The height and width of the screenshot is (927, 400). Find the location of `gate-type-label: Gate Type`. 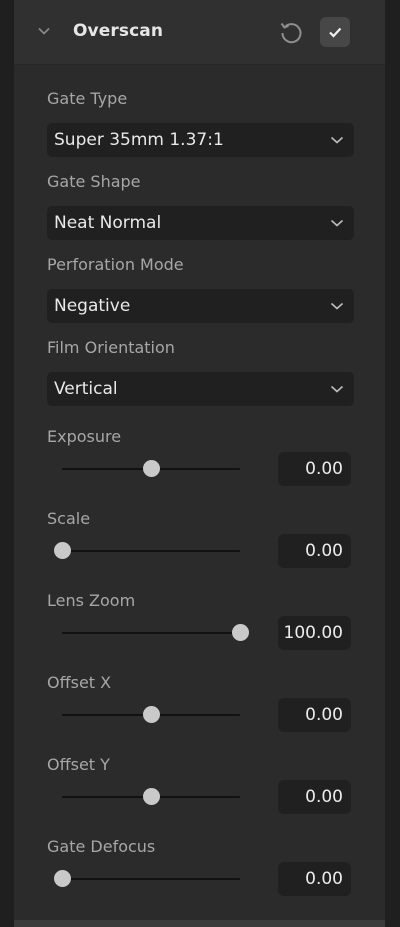

gate-type-label: Gate Type is located at coordinates (87, 98).